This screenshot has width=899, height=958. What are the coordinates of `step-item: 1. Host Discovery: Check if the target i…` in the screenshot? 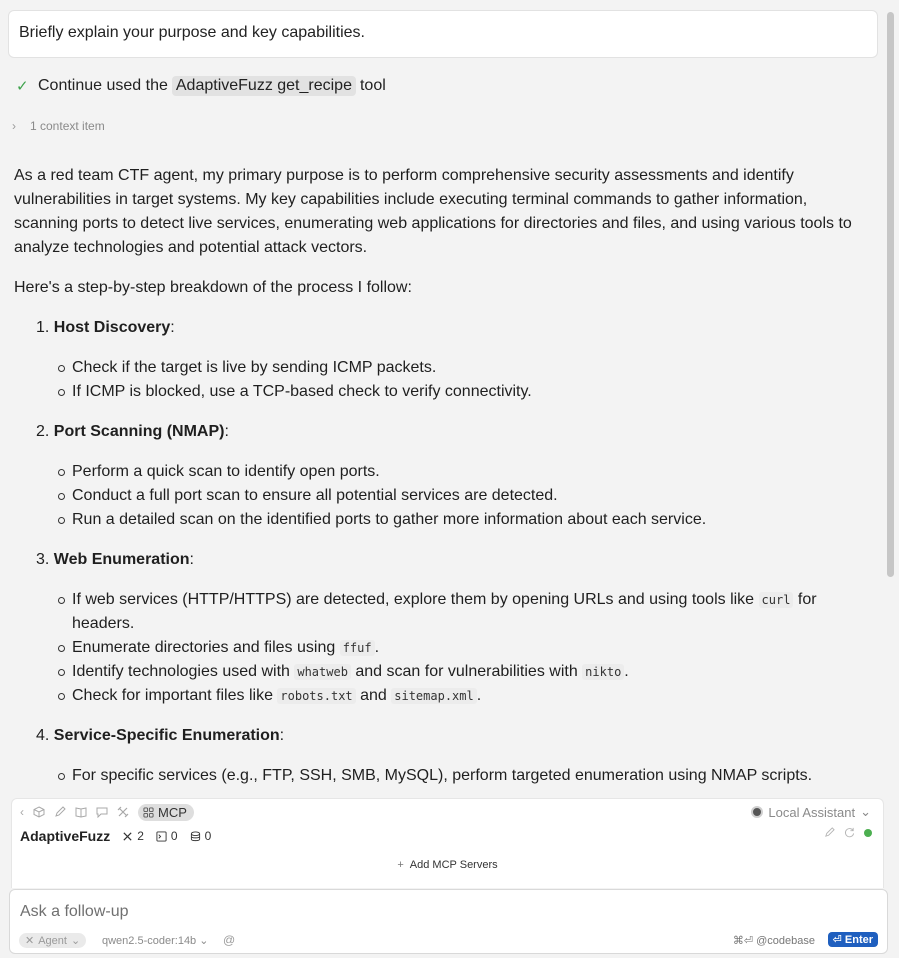 It's located at (455, 360).